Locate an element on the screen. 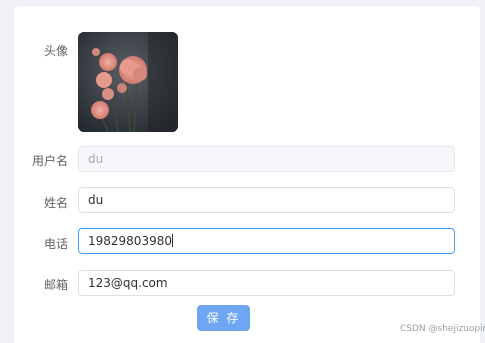  name-label: 姓名 is located at coordinates (55, 203).